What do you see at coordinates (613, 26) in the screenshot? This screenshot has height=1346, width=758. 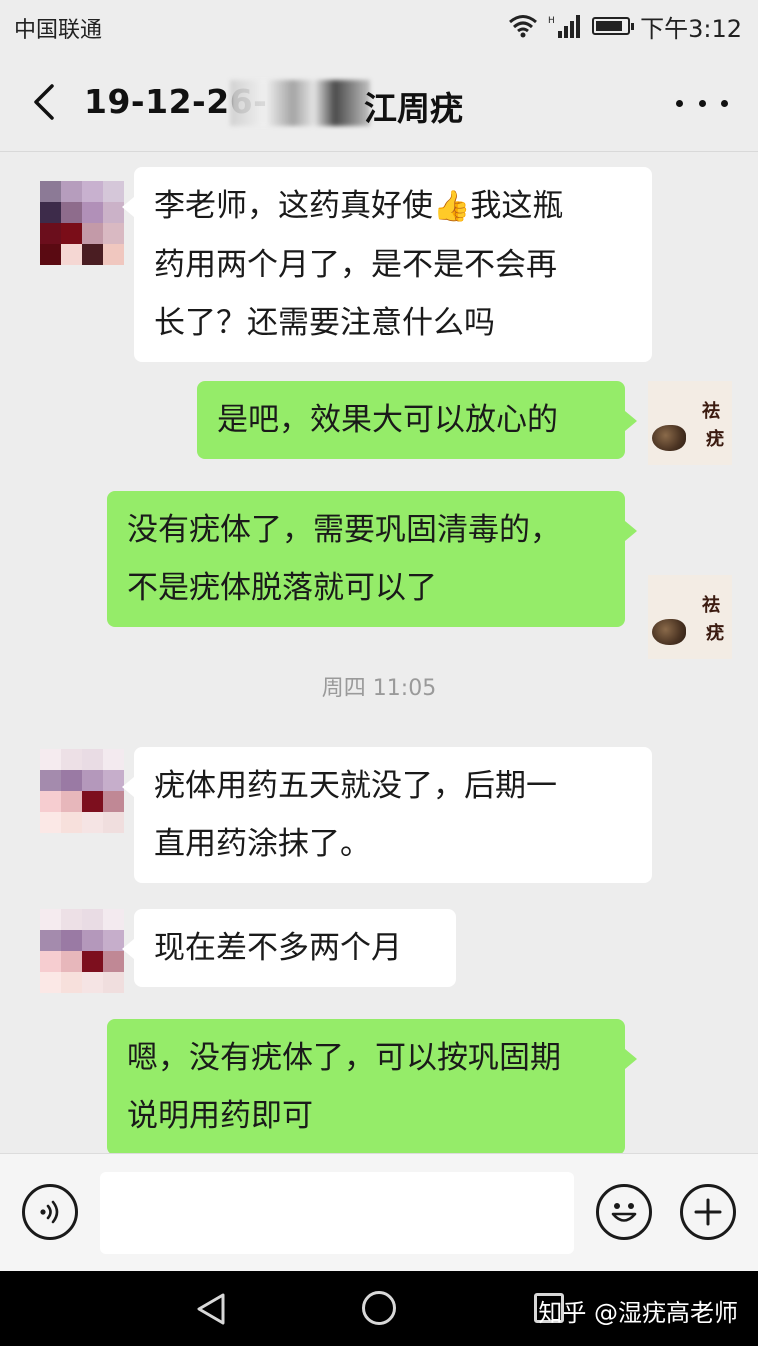 I see `battery-icon` at bounding box center [613, 26].